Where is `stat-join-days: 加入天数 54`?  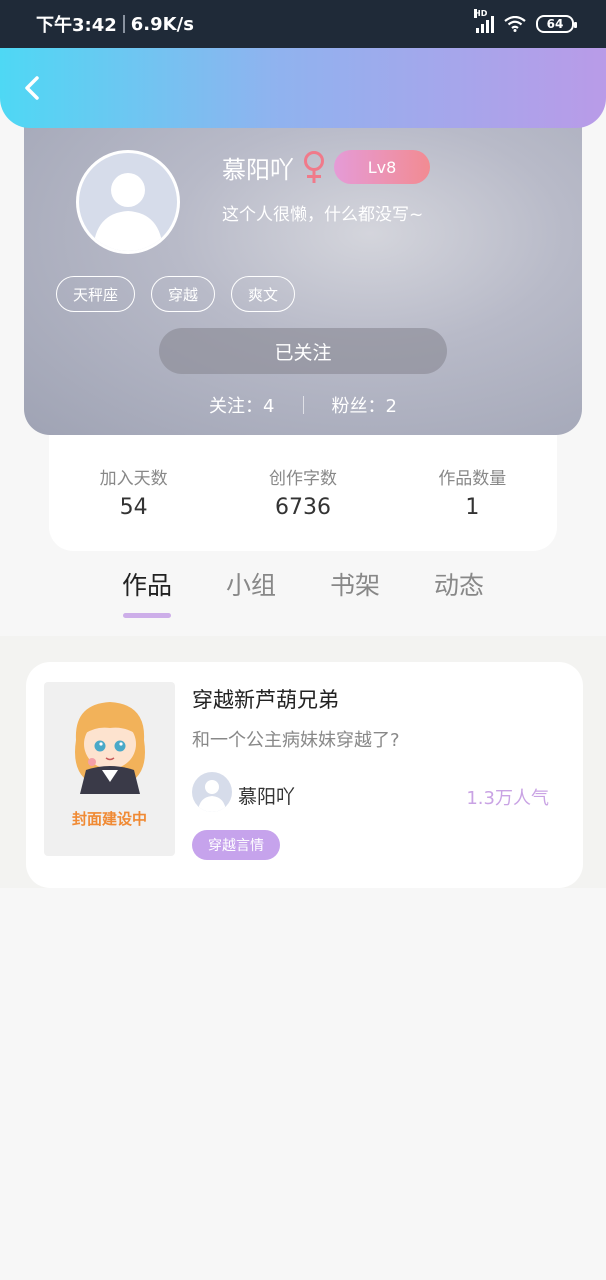
stat-join-days: 加入天数 54 is located at coordinates (133, 507).